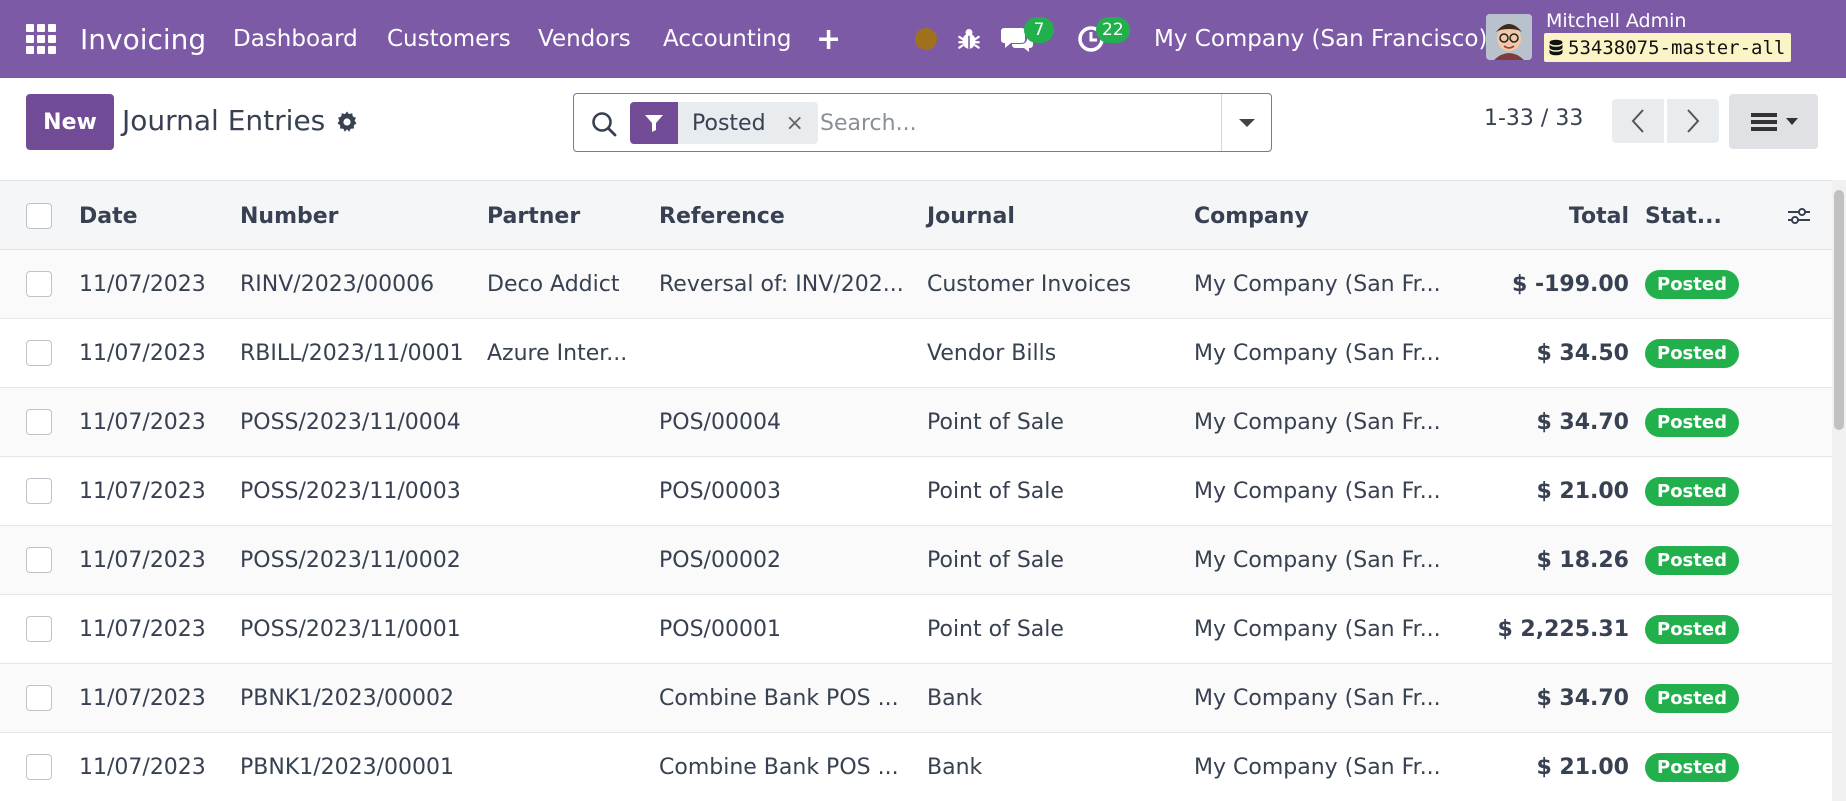  What do you see at coordinates (724, 123) in the screenshot?
I see `filter-facet: Posted ×` at bounding box center [724, 123].